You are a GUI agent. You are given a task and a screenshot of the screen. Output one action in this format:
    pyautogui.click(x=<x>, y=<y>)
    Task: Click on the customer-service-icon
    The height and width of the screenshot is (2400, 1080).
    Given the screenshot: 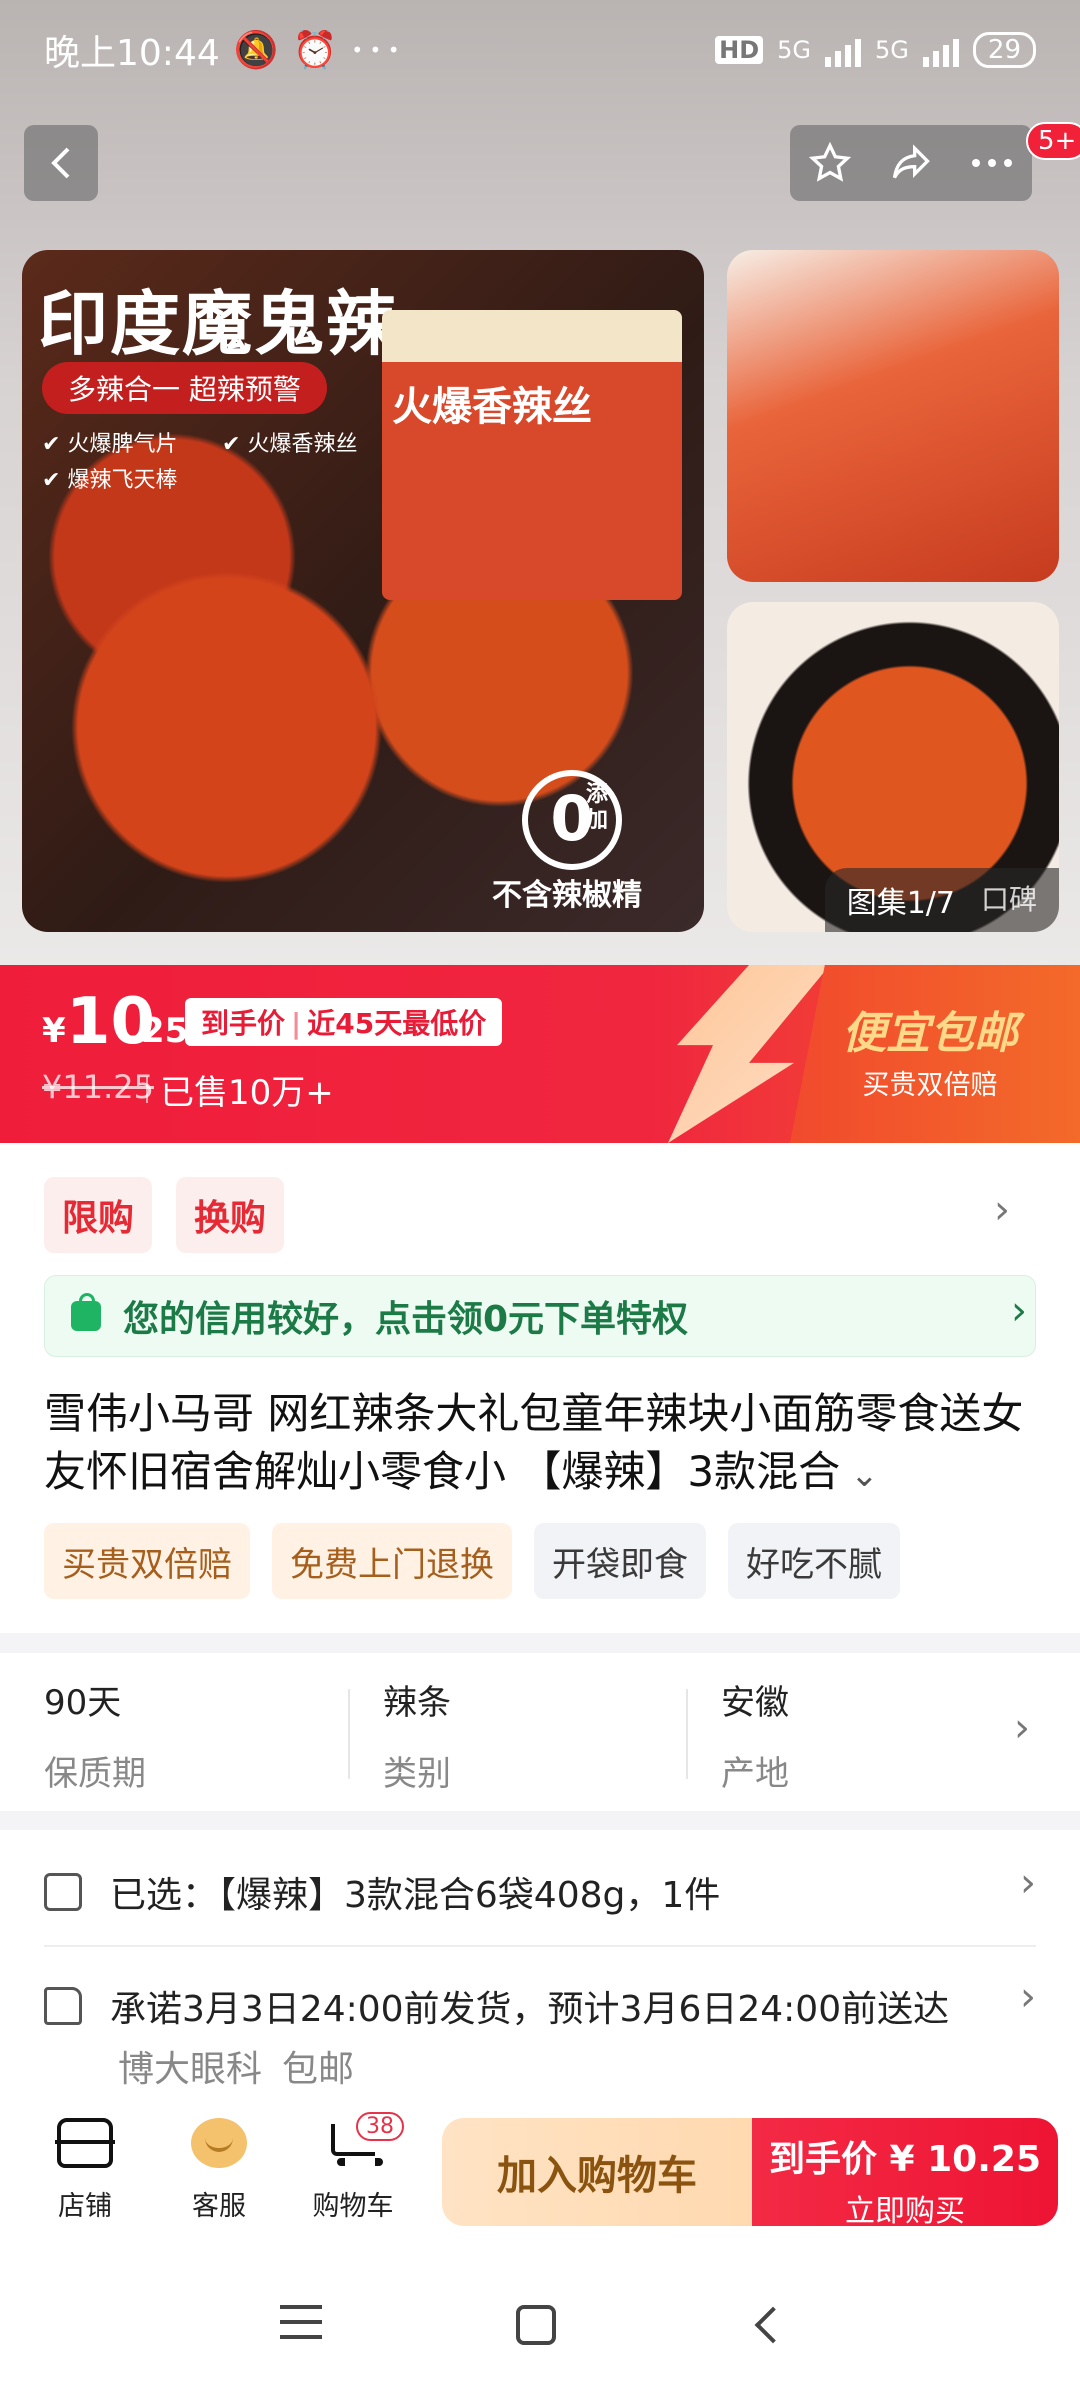 What is the action you would take?
    pyautogui.click(x=219, y=2143)
    